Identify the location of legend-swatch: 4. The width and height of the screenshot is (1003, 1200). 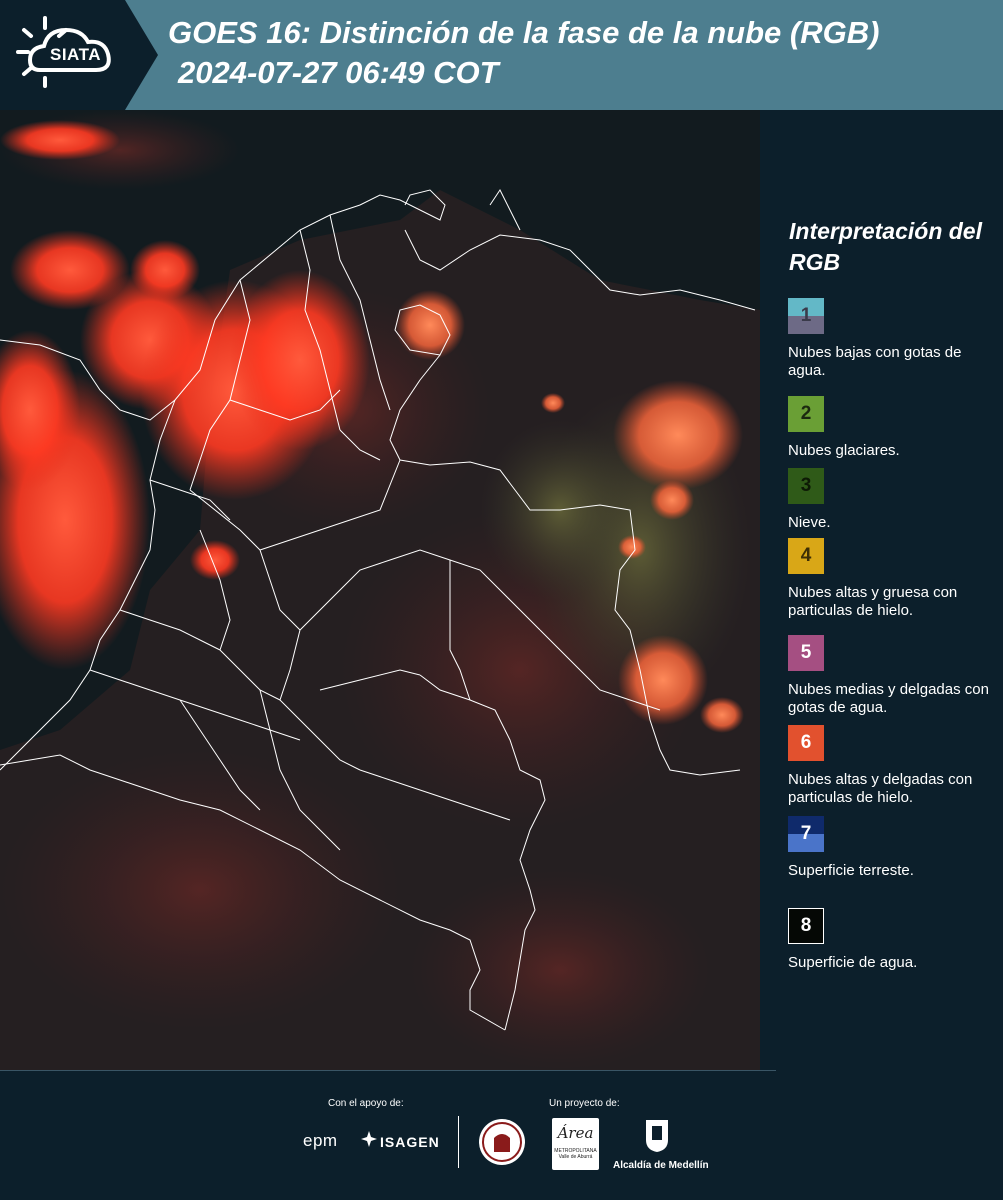
(806, 556).